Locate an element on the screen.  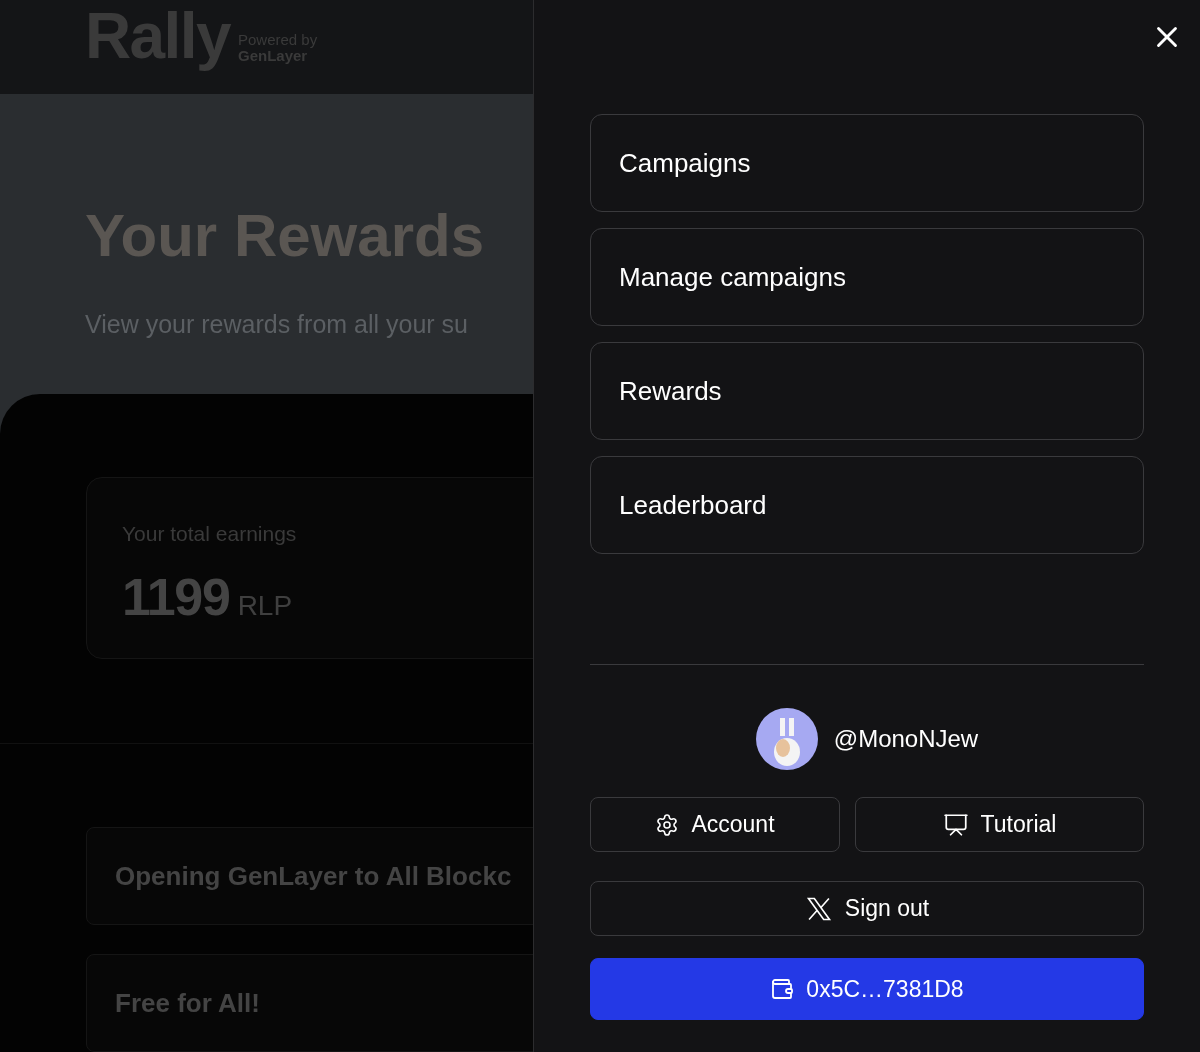
settings-icon is located at coordinates (667, 824).